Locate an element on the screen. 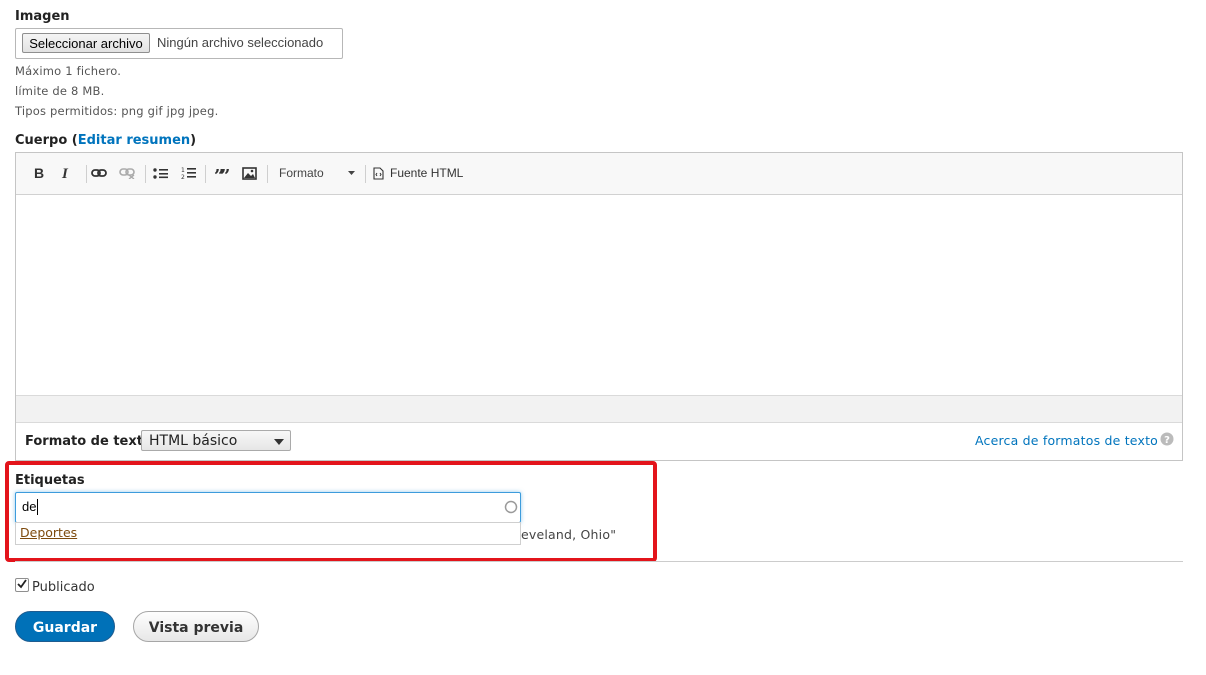 This screenshot has height=675, width=1206. checkmark-icon is located at coordinates (22, 584).